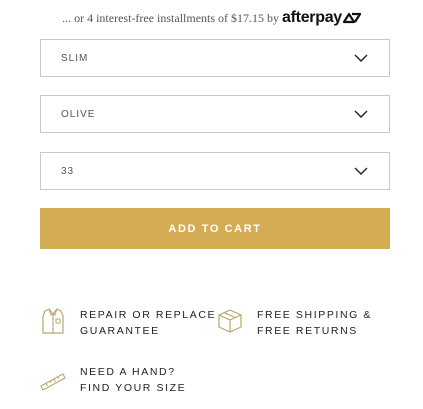 This screenshot has height=409, width=423. Describe the element at coordinates (312, 17) in the screenshot. I see `afterpay-logo-text: afterpay` at that location.